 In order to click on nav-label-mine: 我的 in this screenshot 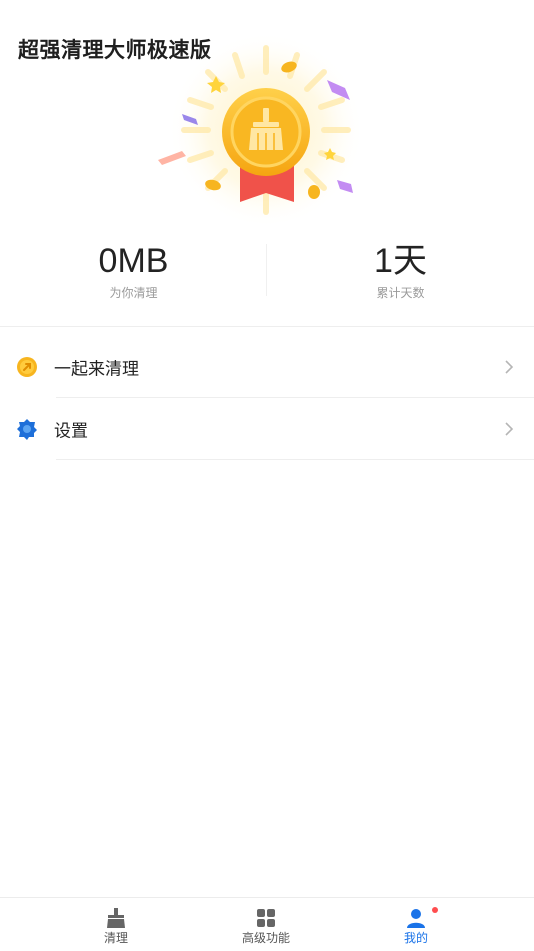, I will do `click(415, 938)`.